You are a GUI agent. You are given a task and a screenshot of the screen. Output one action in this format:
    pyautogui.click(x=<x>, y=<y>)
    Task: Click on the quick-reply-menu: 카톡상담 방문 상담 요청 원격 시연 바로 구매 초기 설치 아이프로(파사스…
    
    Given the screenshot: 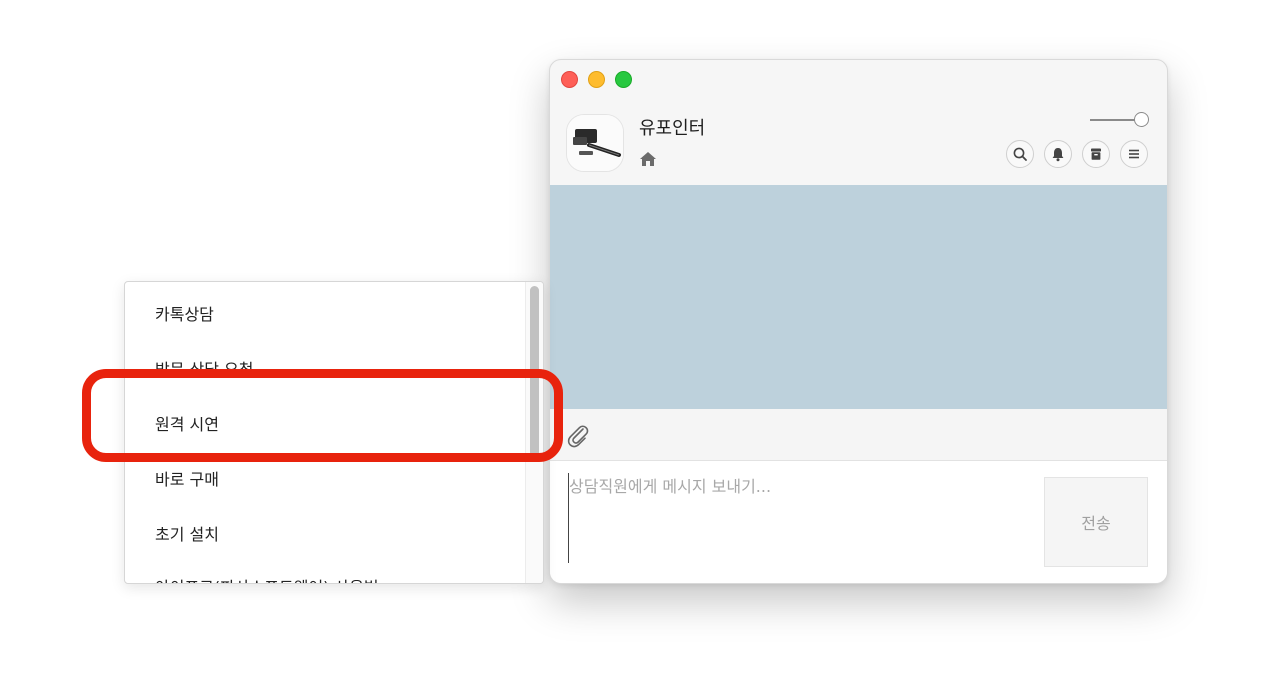 What is the action you would take?
    pyautogui.click(x=334, y=432)
    